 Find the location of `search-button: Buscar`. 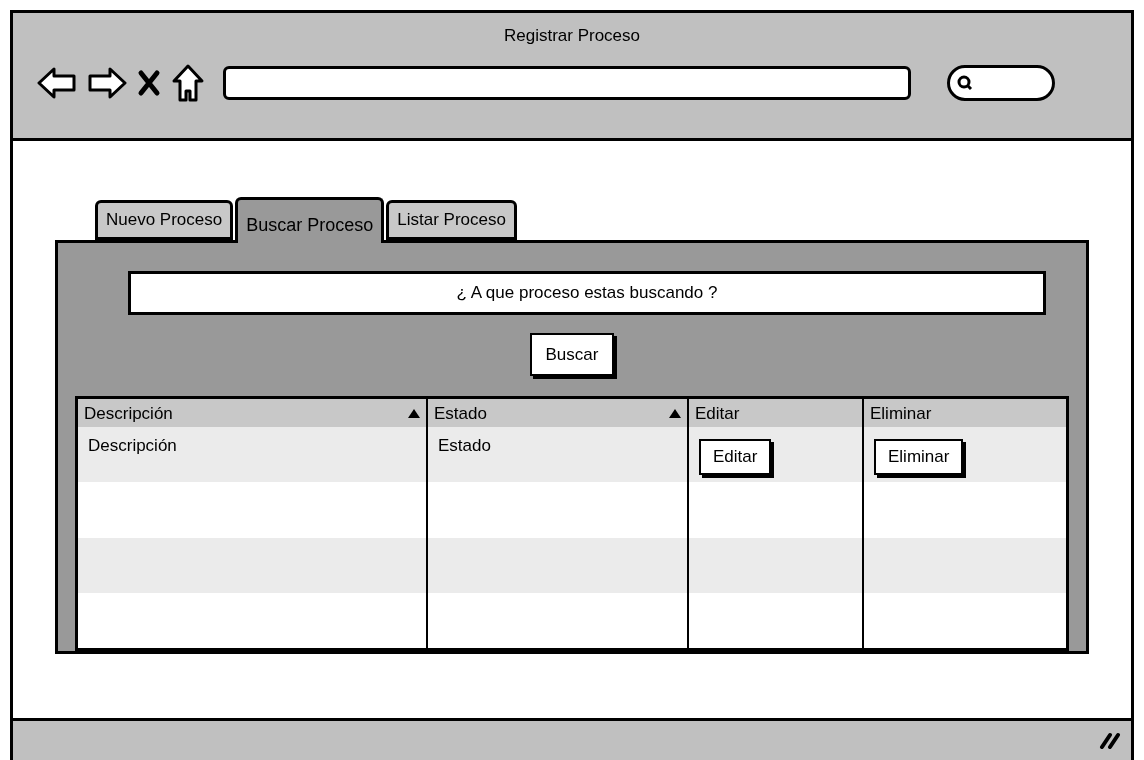

search-button: Buscar is located at coordinates (572, 354).